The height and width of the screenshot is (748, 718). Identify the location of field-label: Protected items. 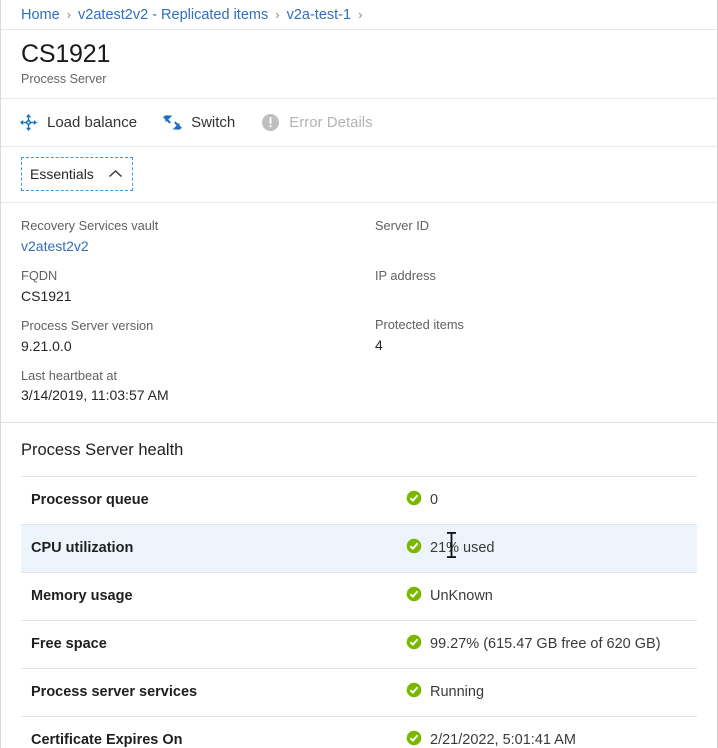
(419, 325).